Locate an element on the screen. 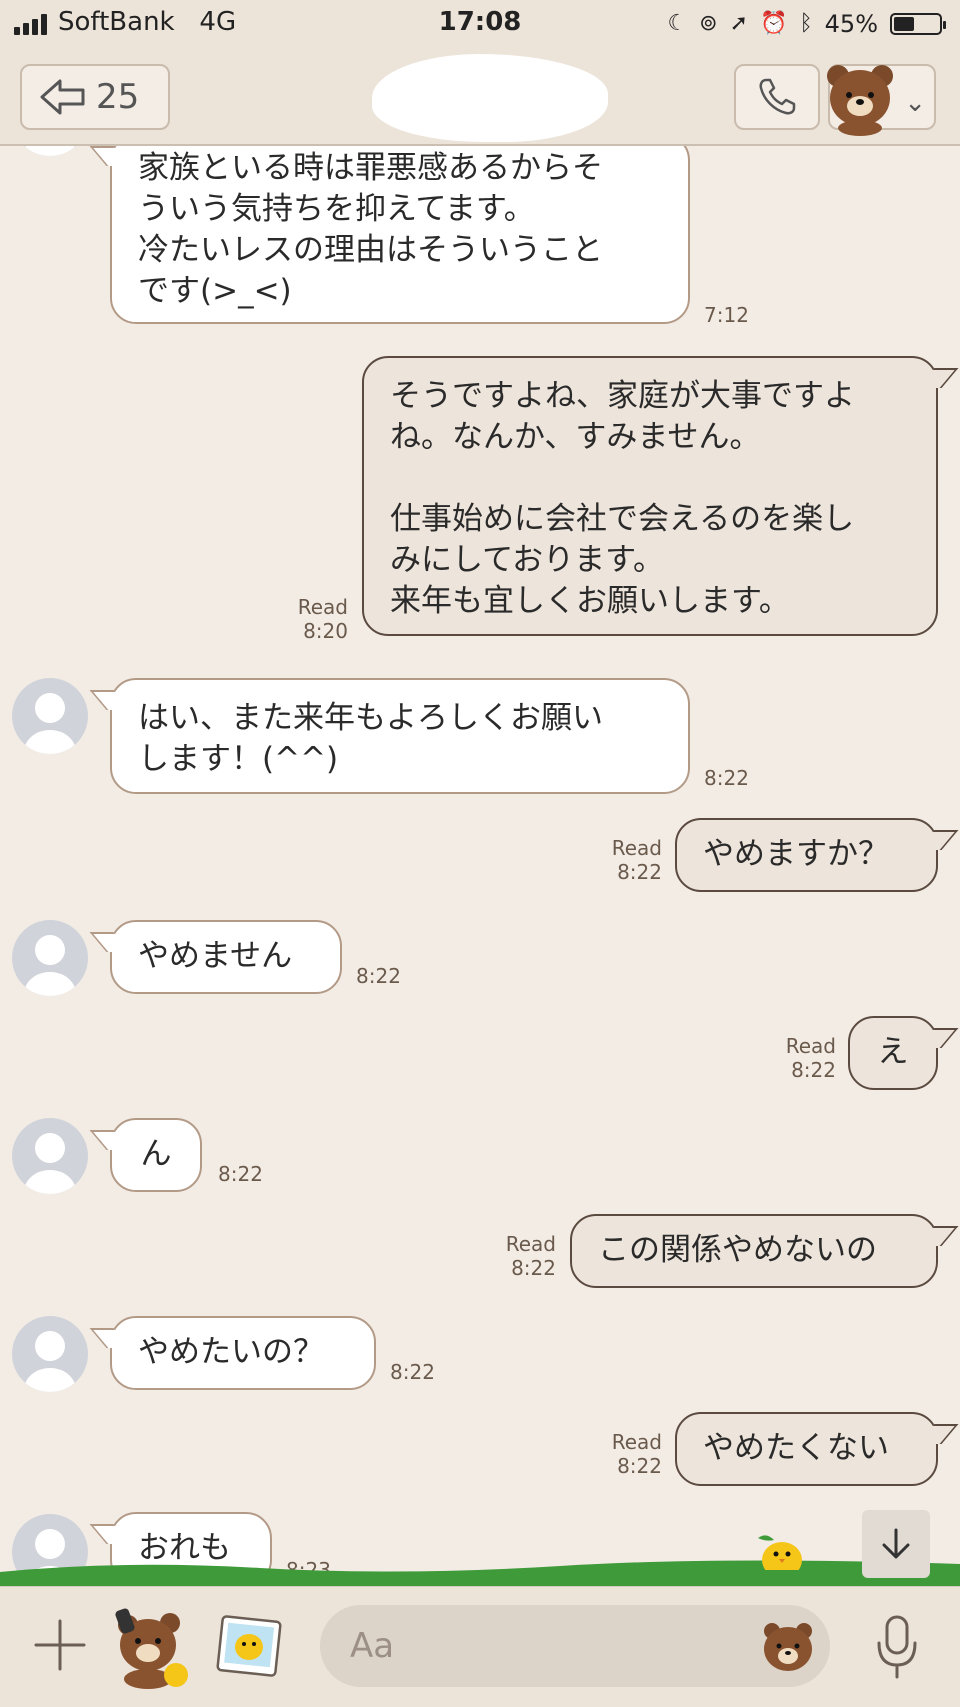 This screenshot has height=1707, width=960. message-meta: Read 8:20 is located at coordinates (309, 619).